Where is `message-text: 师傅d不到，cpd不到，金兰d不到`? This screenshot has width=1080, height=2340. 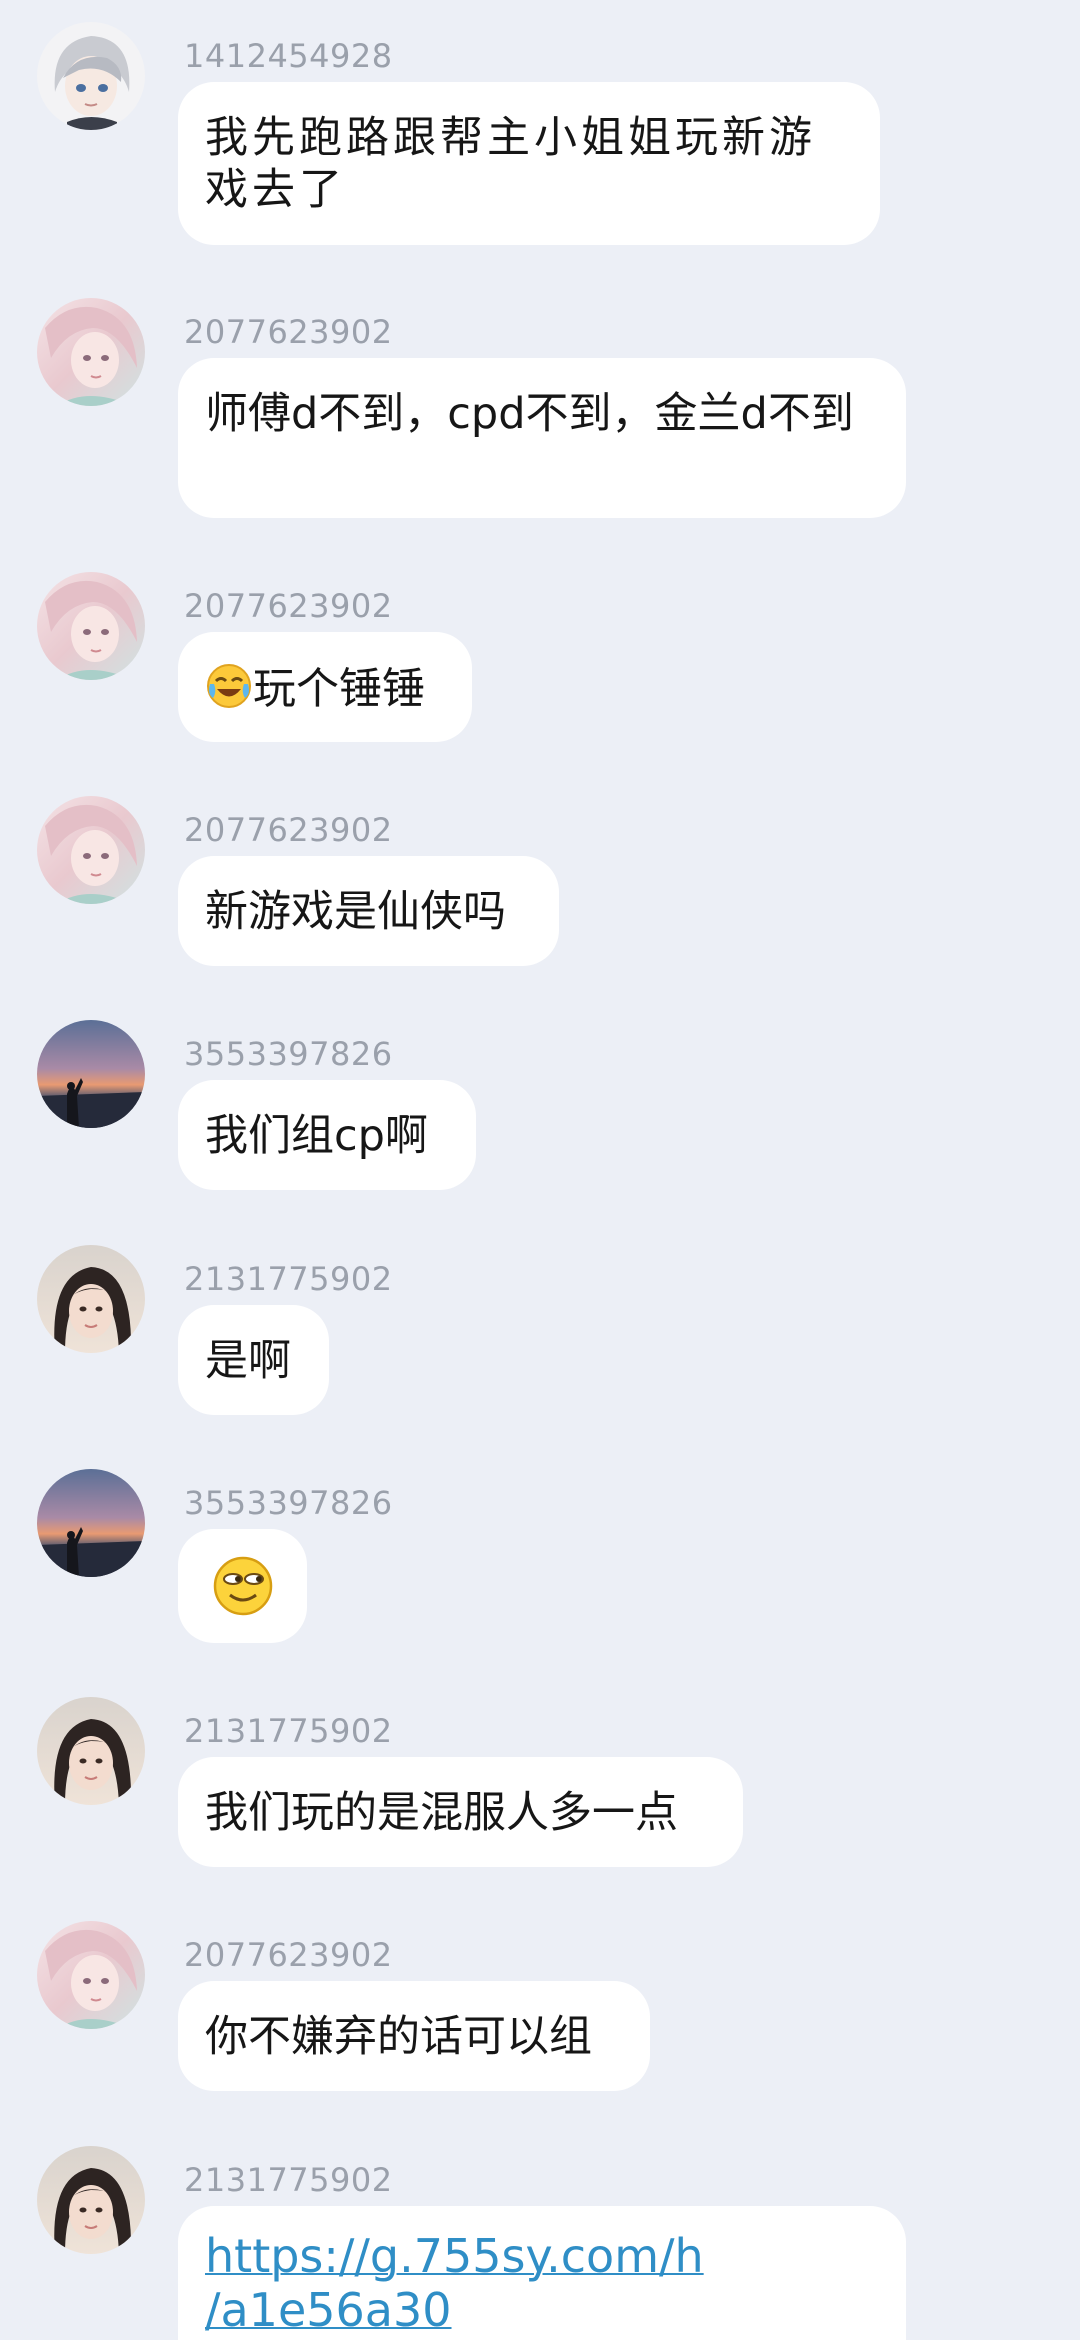
message-text: 师傅d不到，cpd不到，金兰d不到 is located at coordinates (529, 414).